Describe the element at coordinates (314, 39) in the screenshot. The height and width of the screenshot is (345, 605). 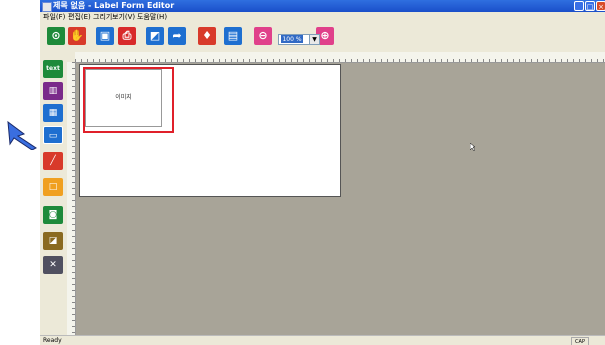
I see `chevron-down-icon: ▼` at that location.